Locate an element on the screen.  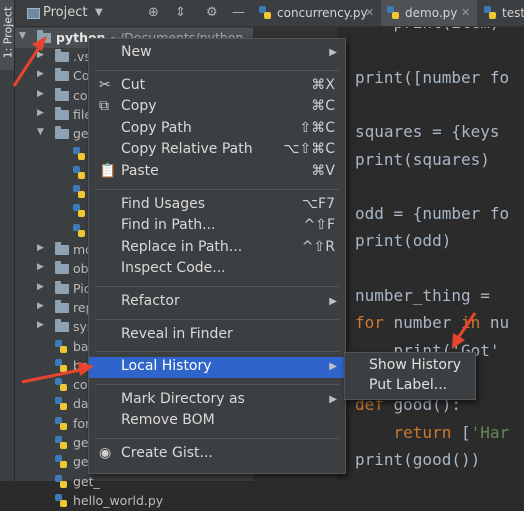
code-token: number is located at coordinates (422, 323).